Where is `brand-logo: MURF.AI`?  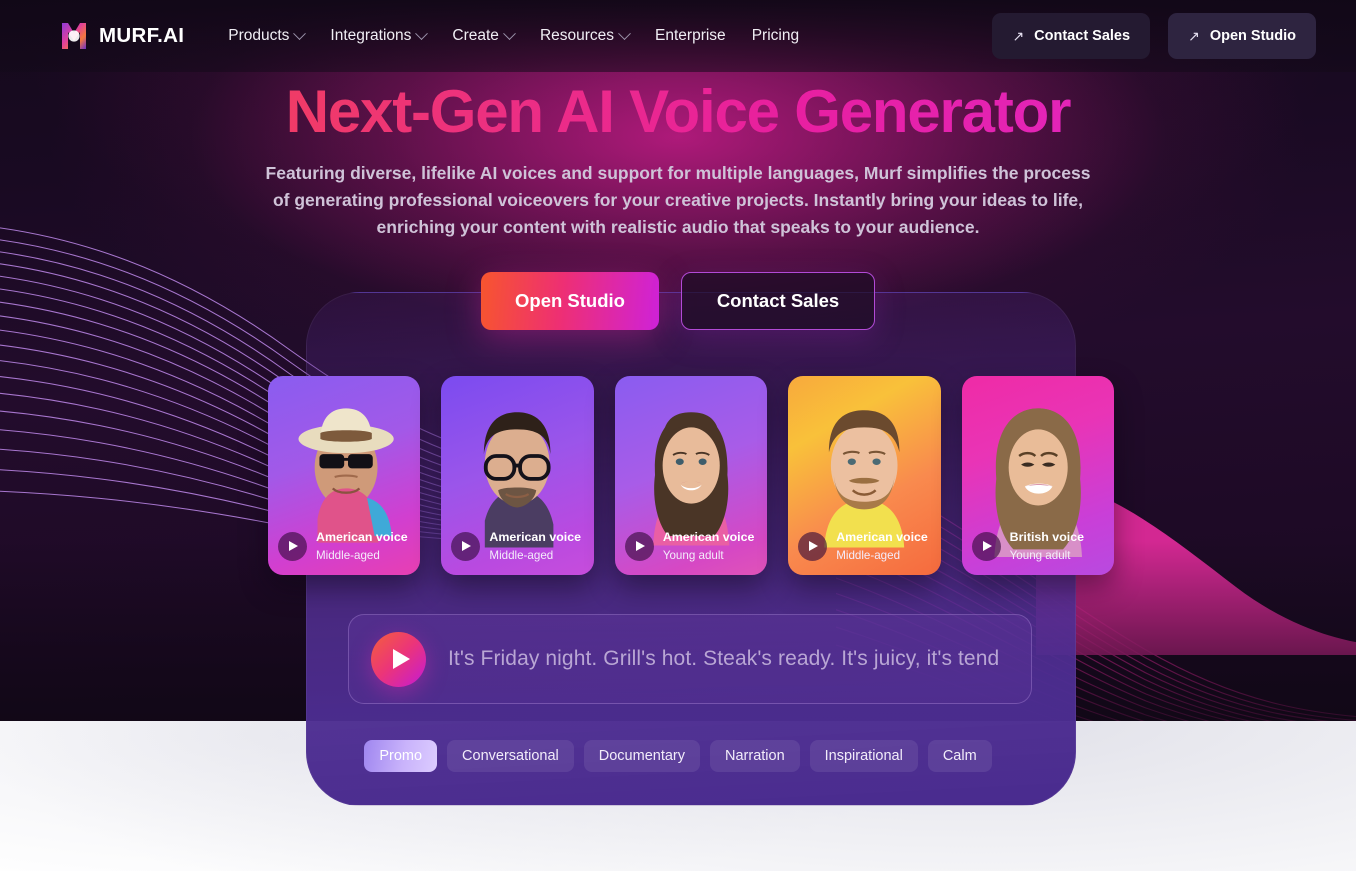 brand-logo: MURF.AI is located at coordinates (122, 36).